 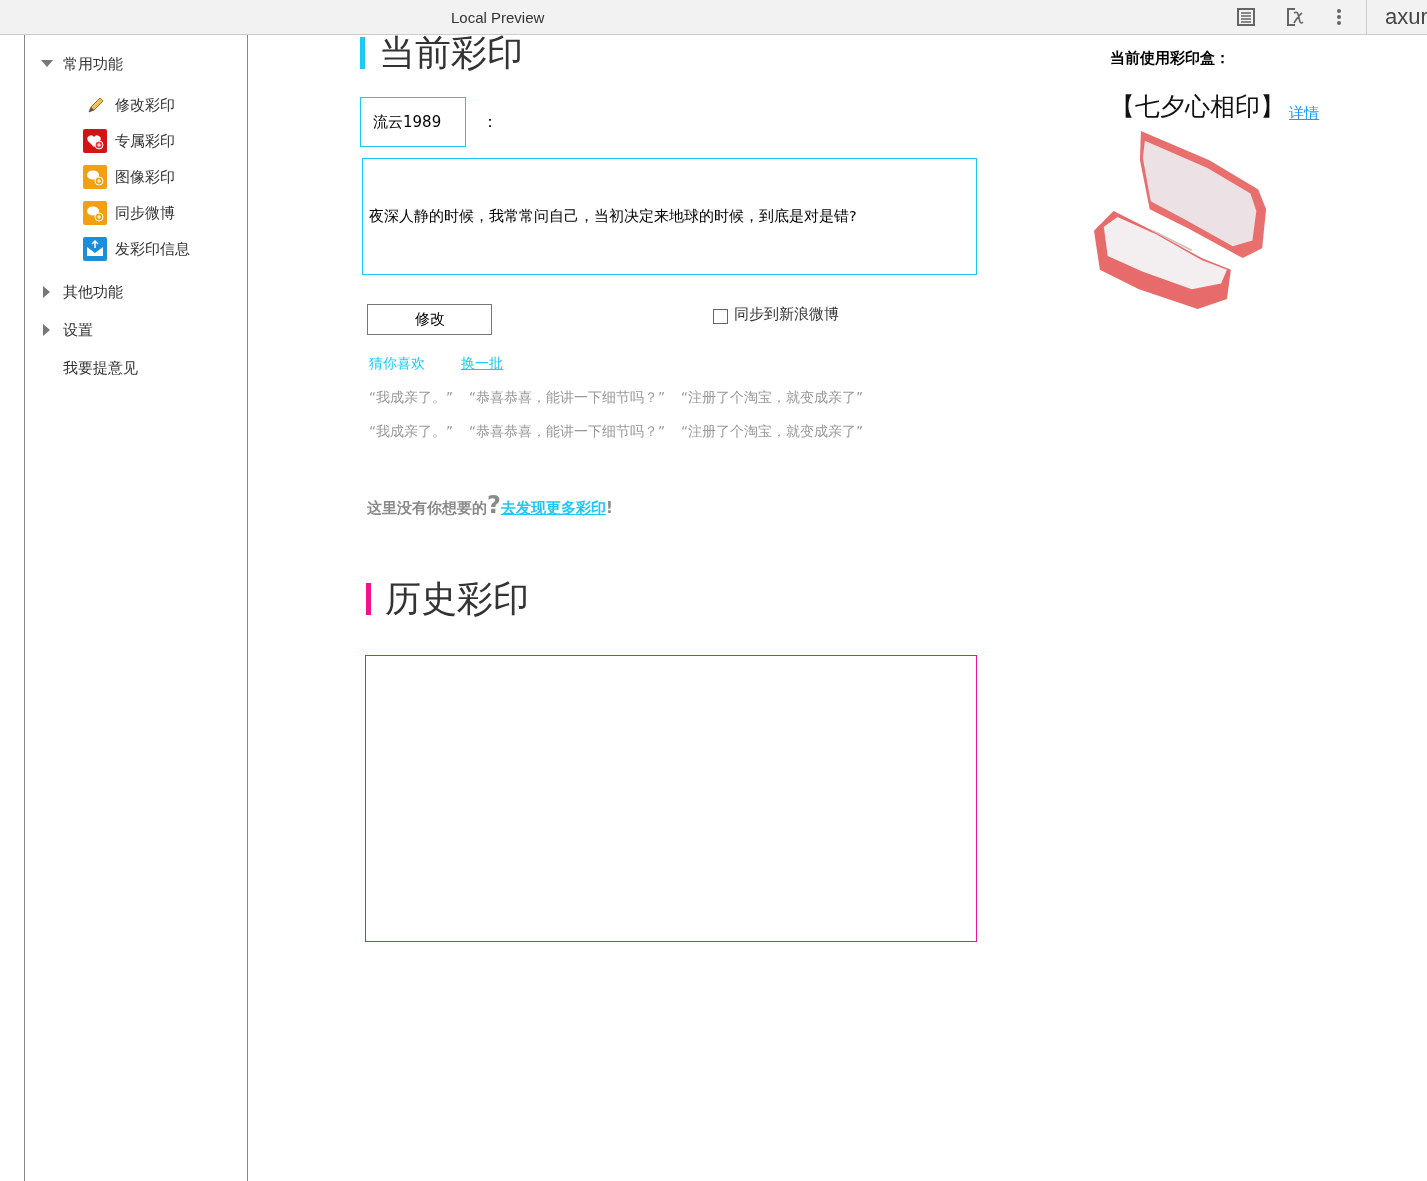 What do you see at coordinates (1170, 58) in the screenshot?
I see `box-label: 当前使用彩印盒：` at bounding box center [1170, 58].